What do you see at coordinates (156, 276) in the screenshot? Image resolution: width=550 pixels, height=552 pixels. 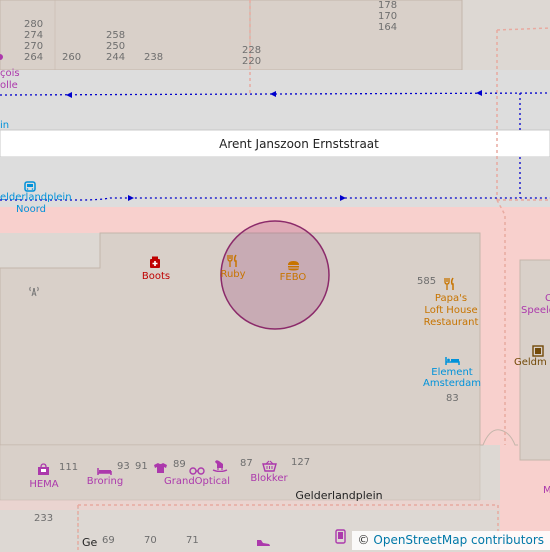 I see `poi-label-boots: Boots` at bounding box center [156, 276].